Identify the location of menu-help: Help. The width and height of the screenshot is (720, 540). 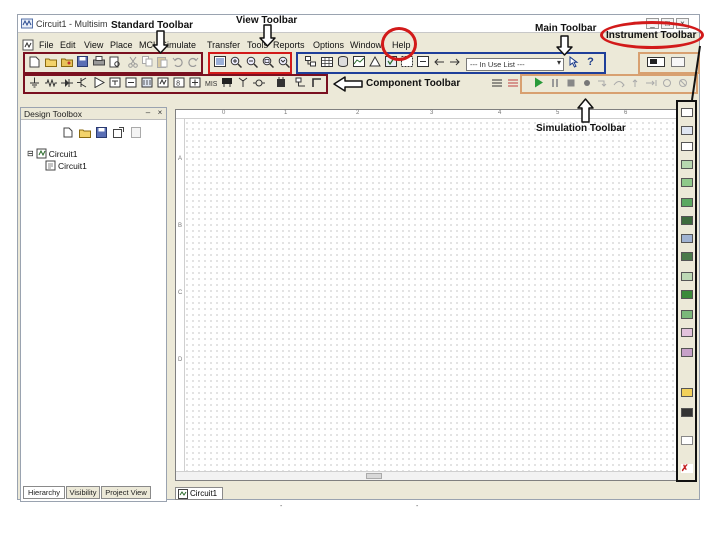
(401, 45).